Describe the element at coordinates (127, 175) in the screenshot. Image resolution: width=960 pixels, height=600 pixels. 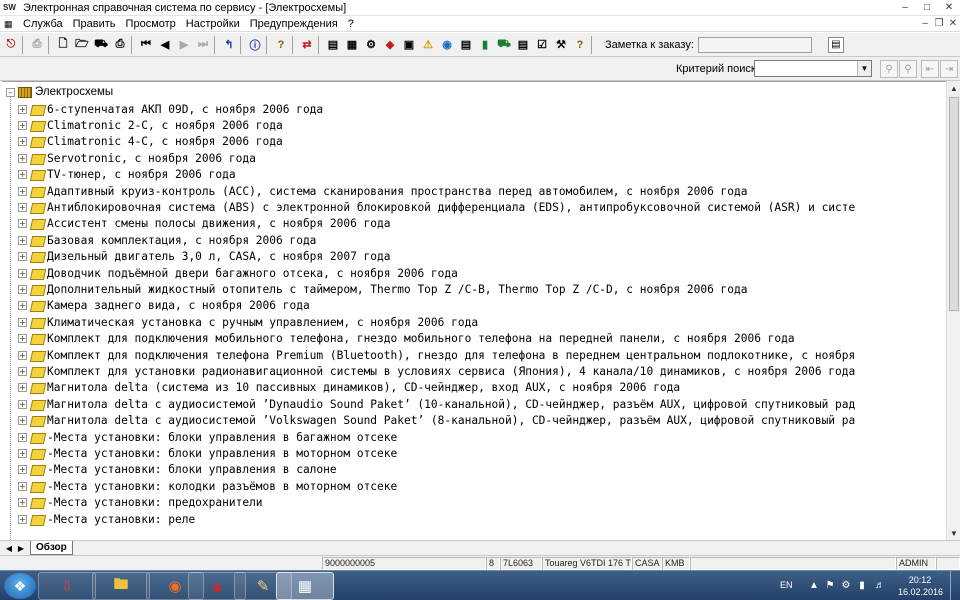
I see `tree-item: + TV-тюнер, с ноября 2006 года` at that location.